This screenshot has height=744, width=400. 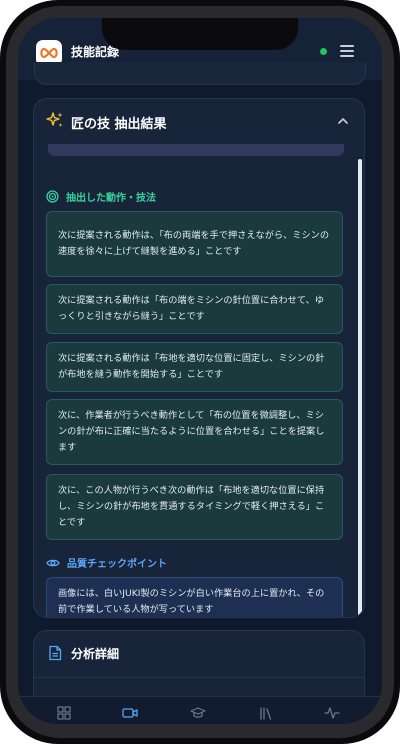 I want to click on bottom-tab-bar, so click(x=200, y=710).